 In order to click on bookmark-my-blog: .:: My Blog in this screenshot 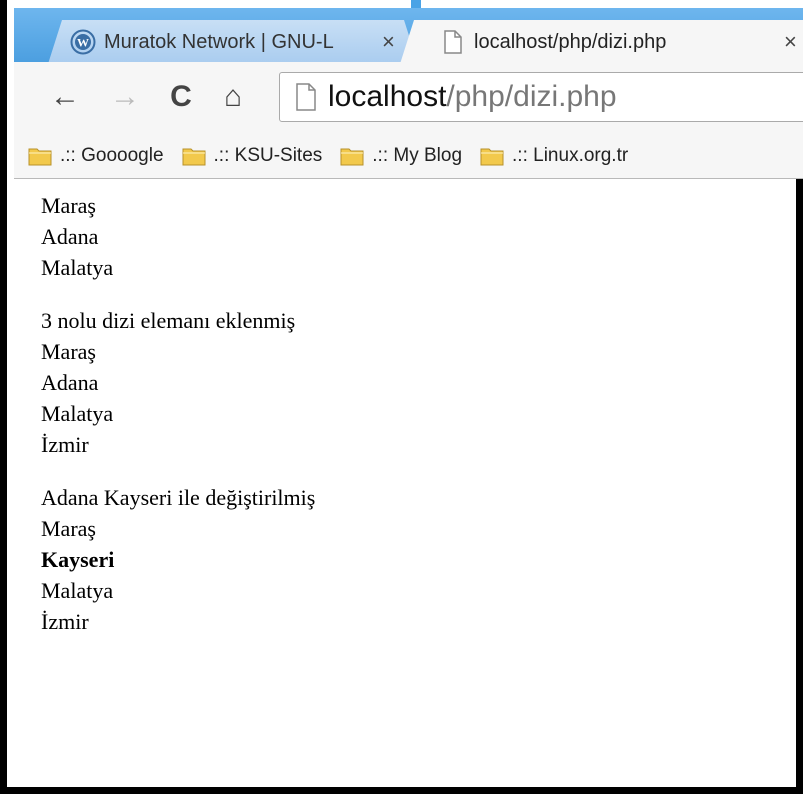, I will do `click(401, 156)`.